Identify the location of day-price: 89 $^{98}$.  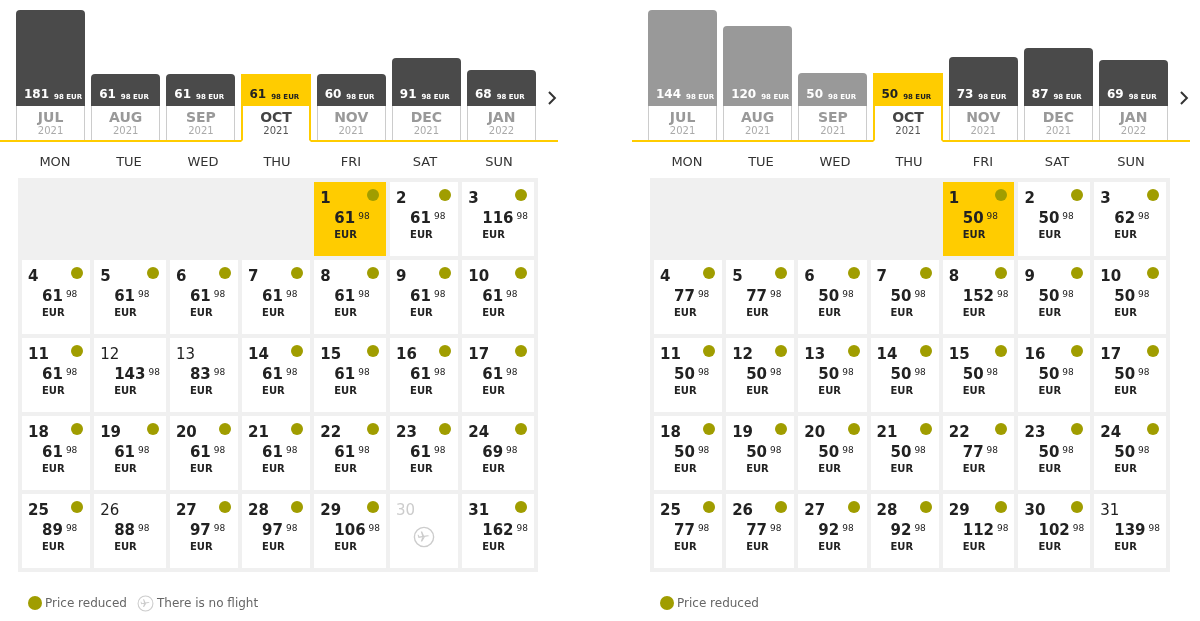
(60, 530).